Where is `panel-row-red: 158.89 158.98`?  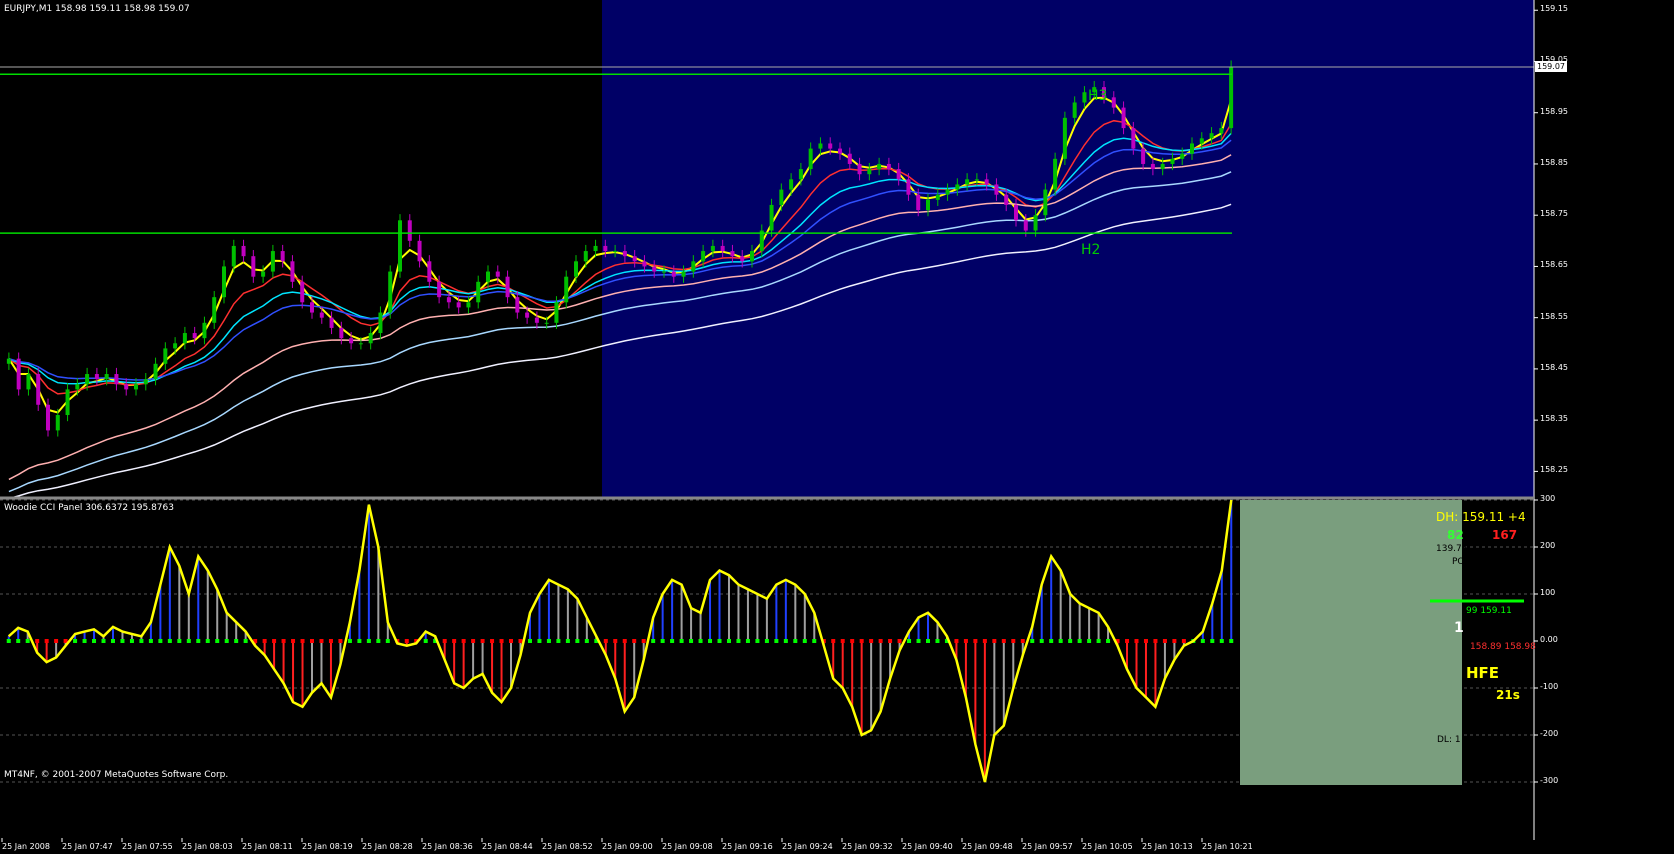 panel-row-red: 158.89 158.98 is located at coordinates (1503, 647).